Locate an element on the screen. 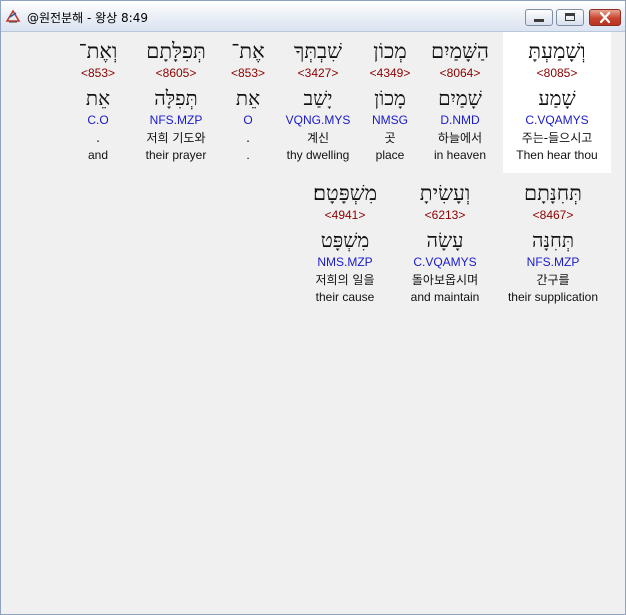  english-gloss: their cause is located at coordinates (345, 297).